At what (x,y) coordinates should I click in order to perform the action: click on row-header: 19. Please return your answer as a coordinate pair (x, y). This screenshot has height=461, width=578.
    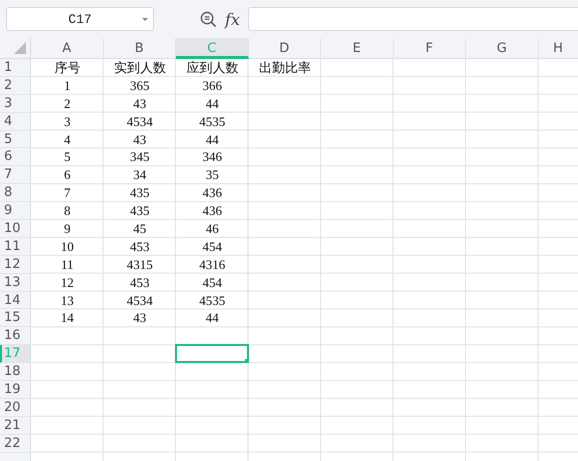
    Looking at the image, I should click on (15, 390).